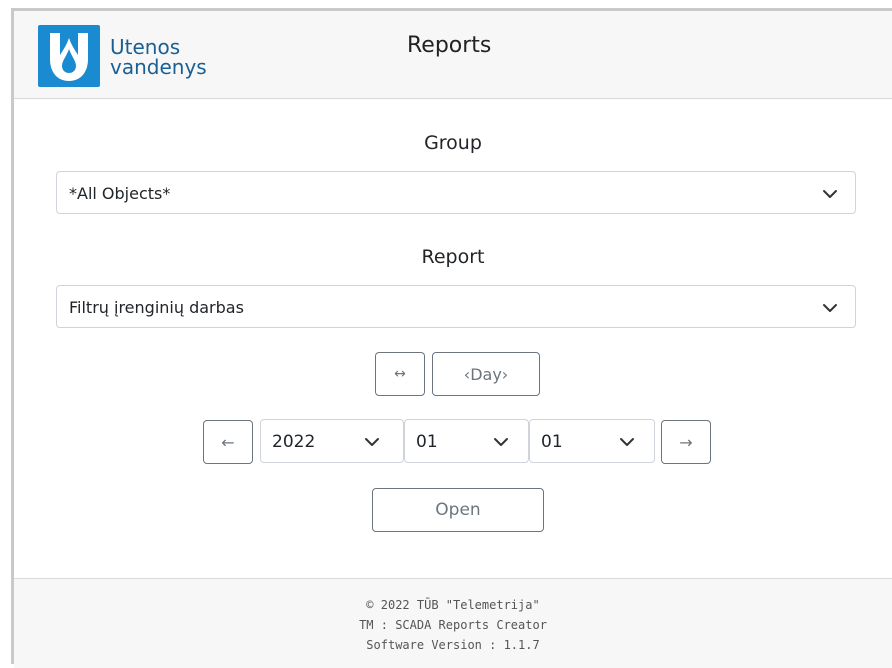  I want to click on open-button: Open, so click(458, 510).